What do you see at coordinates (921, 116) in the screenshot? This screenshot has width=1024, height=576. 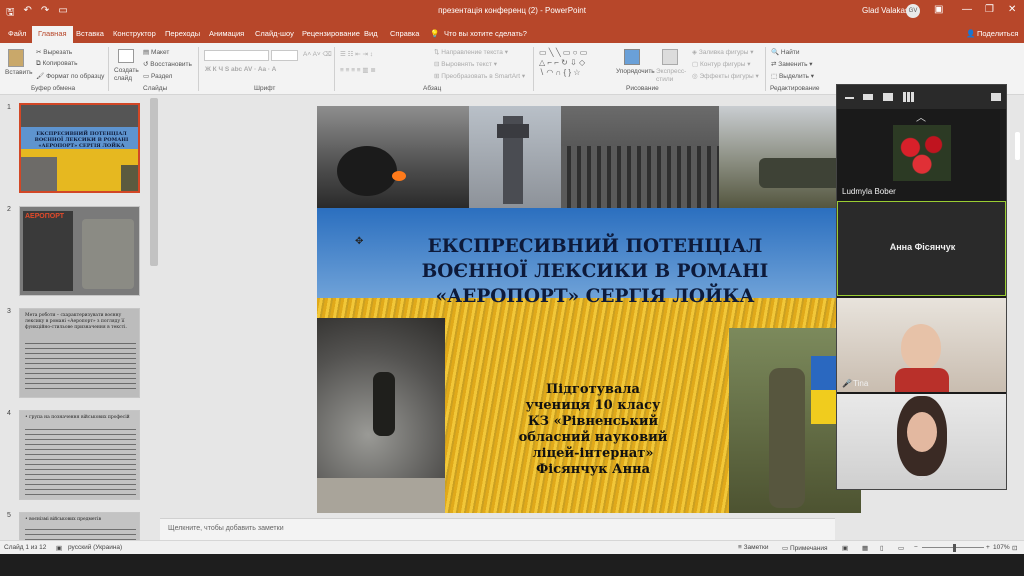 I see `scroll-up-icon: ︿` at bounding box center [921, 116].